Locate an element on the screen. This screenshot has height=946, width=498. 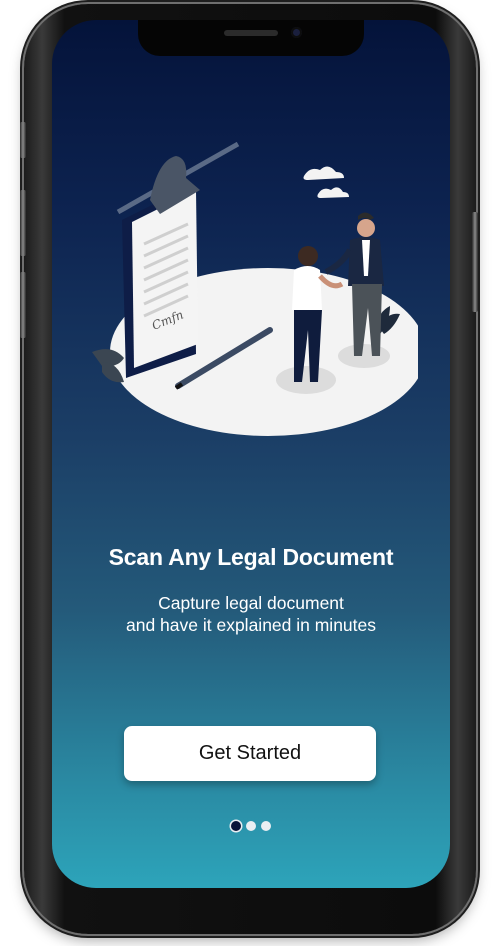
page-indicator is located at coordinates (251, 826).